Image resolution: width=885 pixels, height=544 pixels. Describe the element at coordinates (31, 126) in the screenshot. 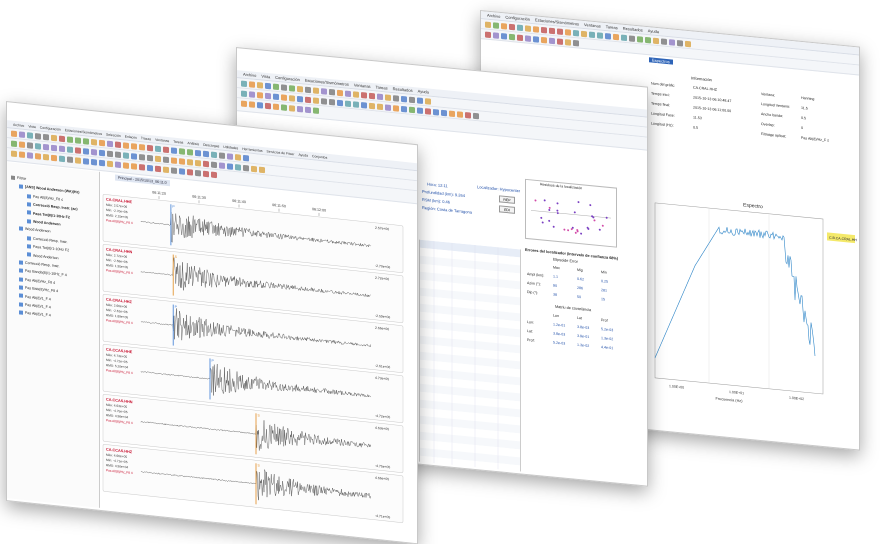

I see `menu-item-front-1: Vista` at that location.